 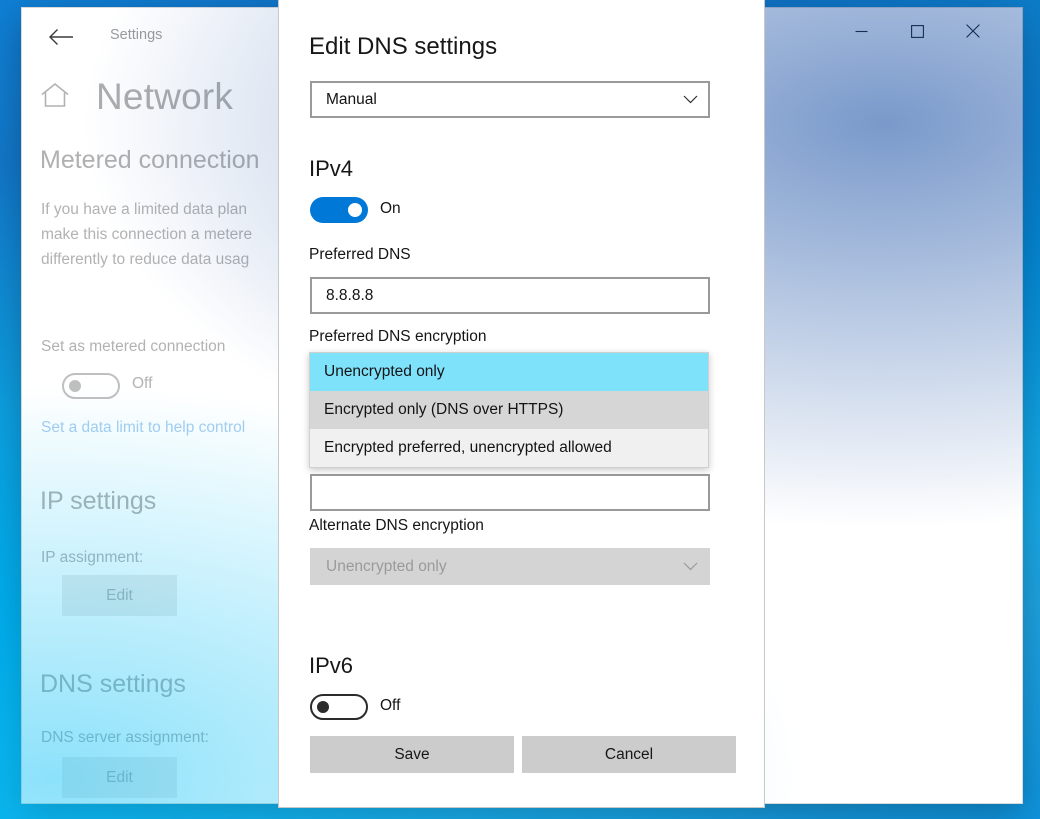 What do you see at coordinates (150, 160) in the screenshot?
I see `metered-connection-heading: Metered connection` at bounding box center [150, 160].